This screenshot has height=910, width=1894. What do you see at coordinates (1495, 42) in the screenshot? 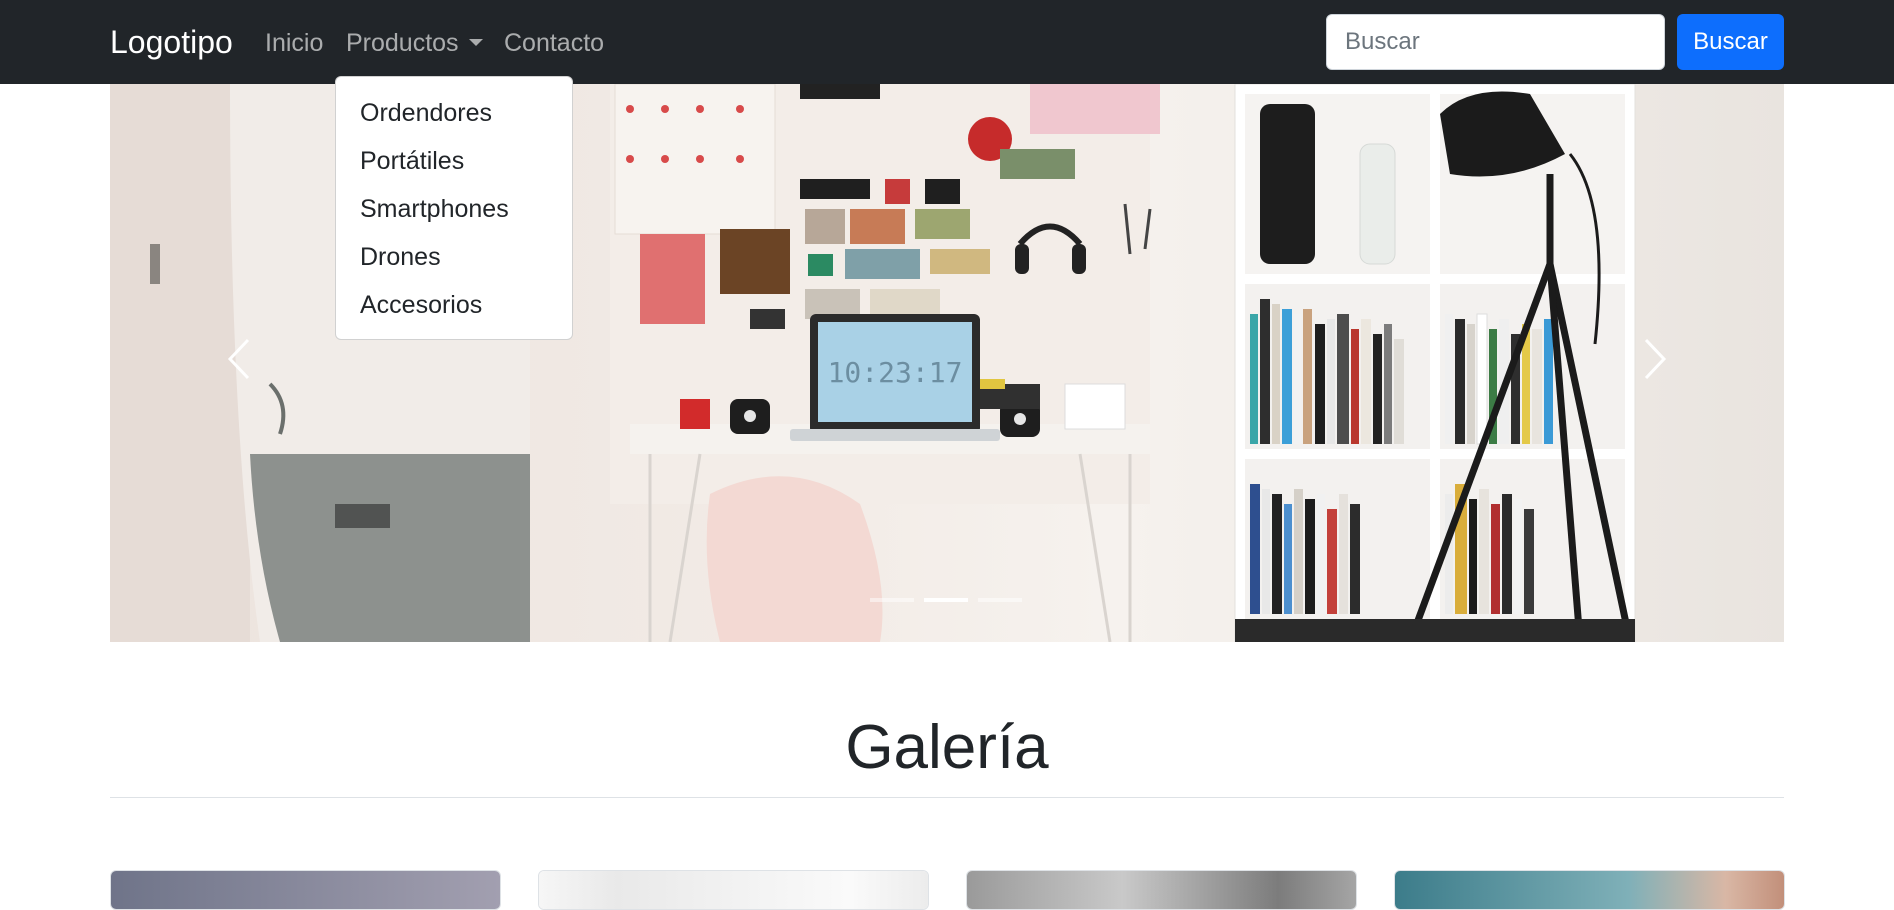
I see `search-input` at bounding box center [1495, 42].